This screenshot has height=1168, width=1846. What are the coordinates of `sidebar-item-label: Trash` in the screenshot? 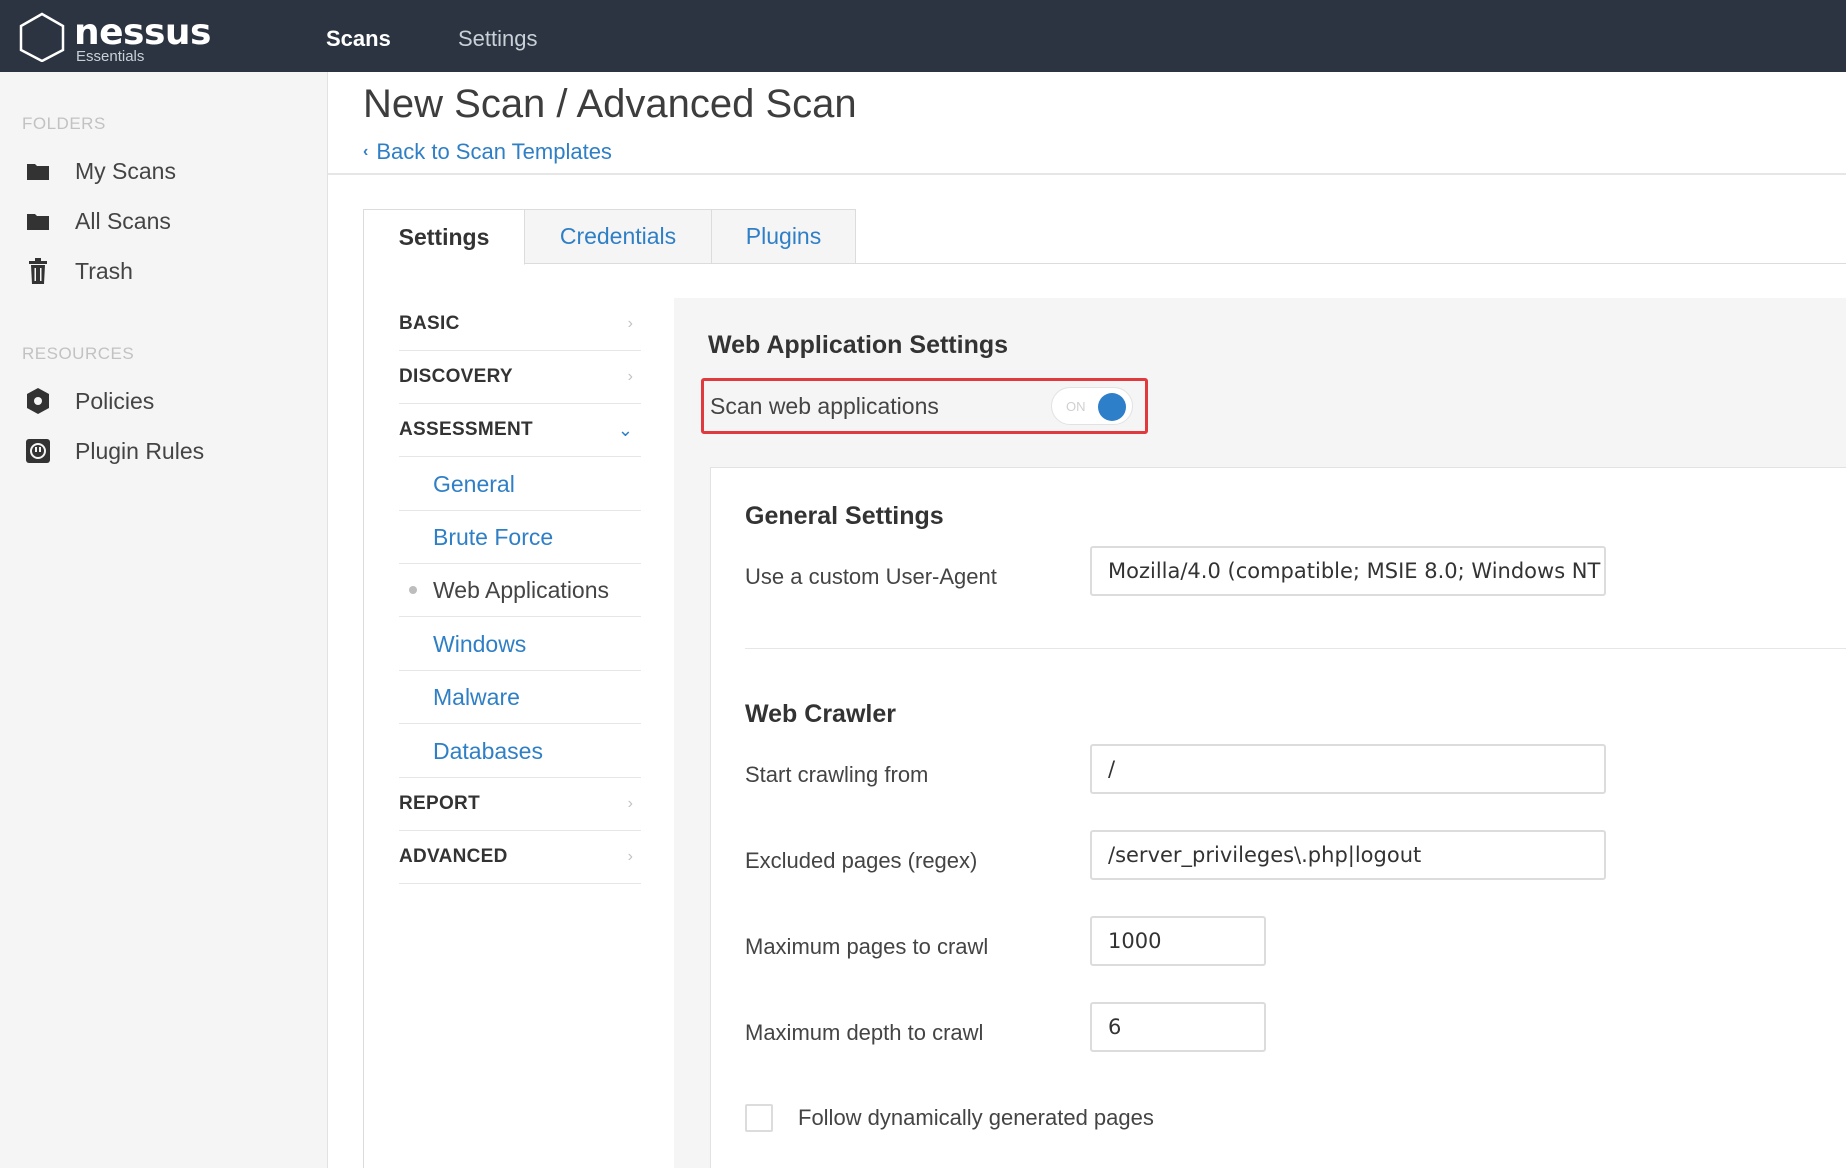 It's located at (104, 270).